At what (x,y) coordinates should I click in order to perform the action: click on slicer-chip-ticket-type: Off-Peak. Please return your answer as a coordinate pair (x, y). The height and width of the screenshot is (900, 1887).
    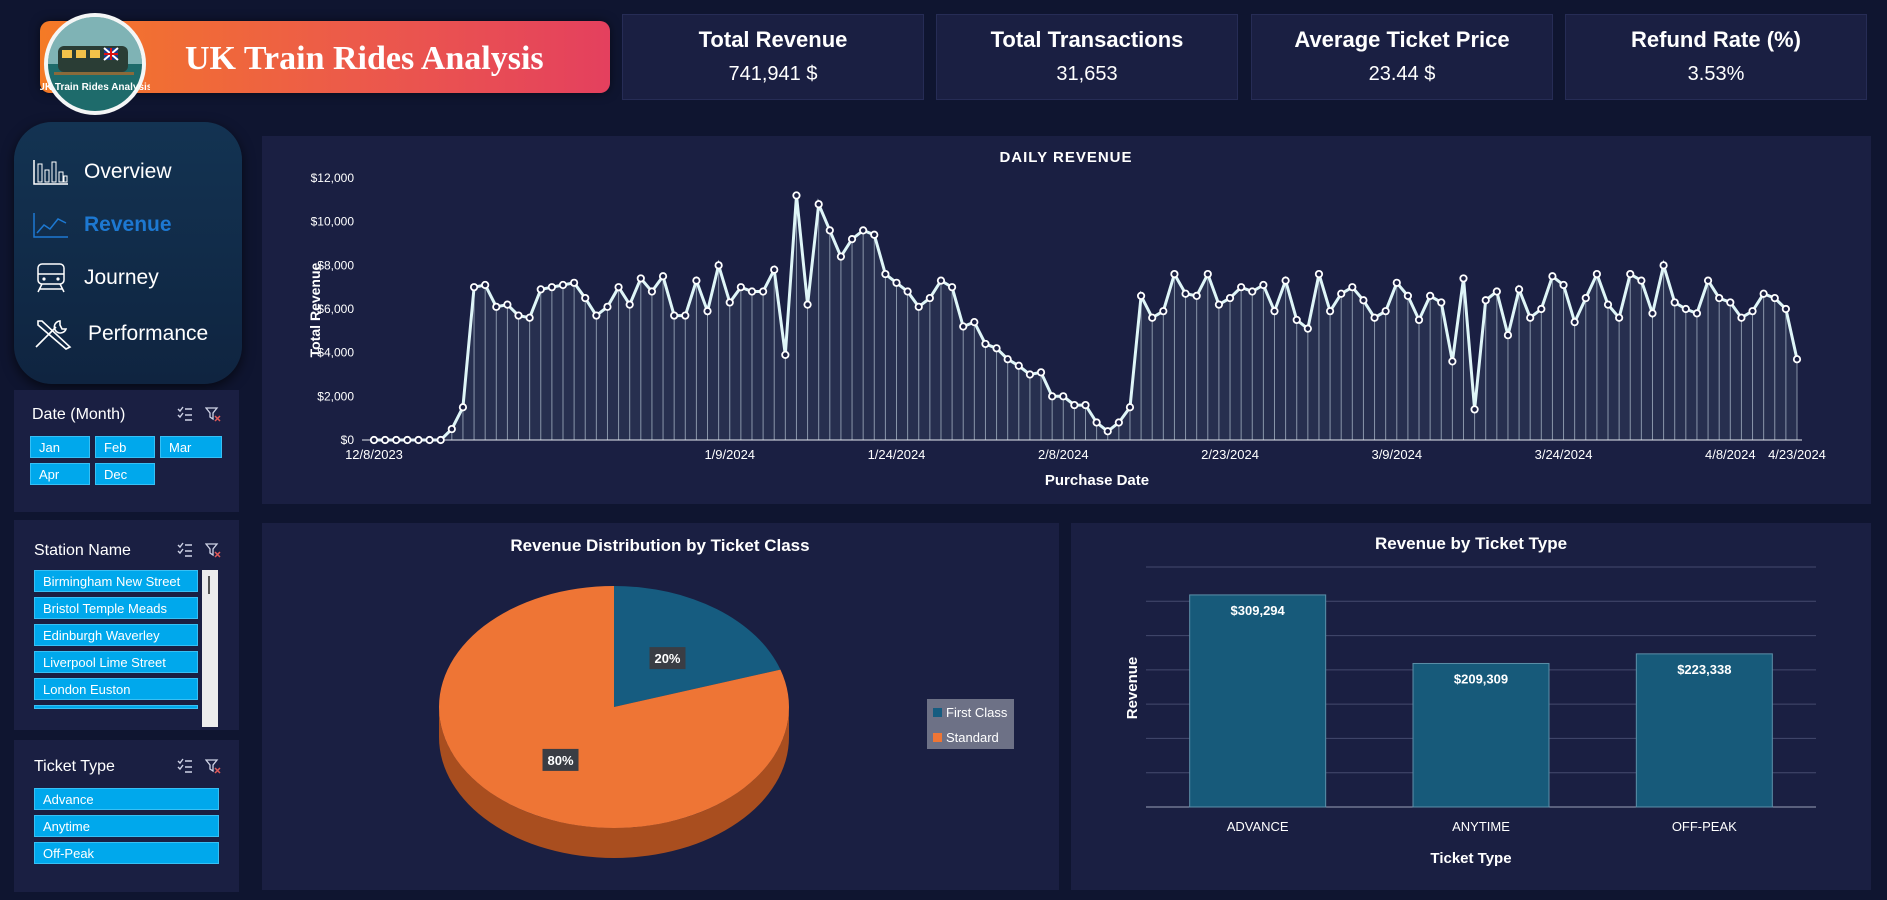
    Looking at the image, I should click on (126, 853).